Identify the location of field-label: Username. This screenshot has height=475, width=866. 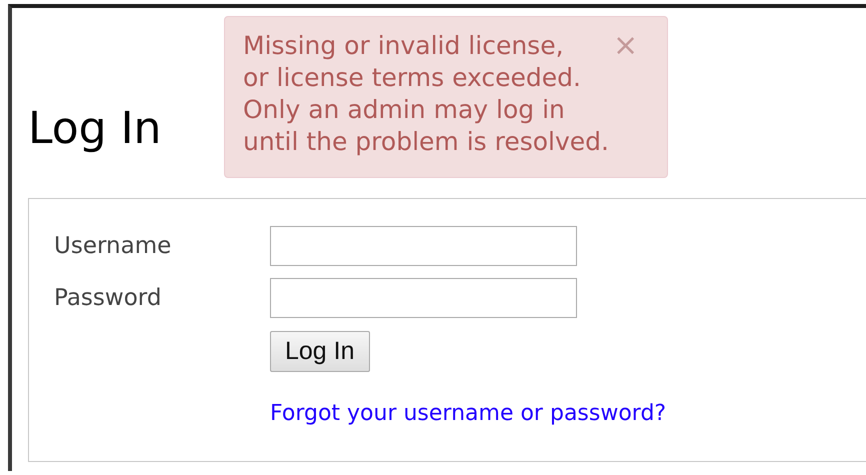
(113, 246).